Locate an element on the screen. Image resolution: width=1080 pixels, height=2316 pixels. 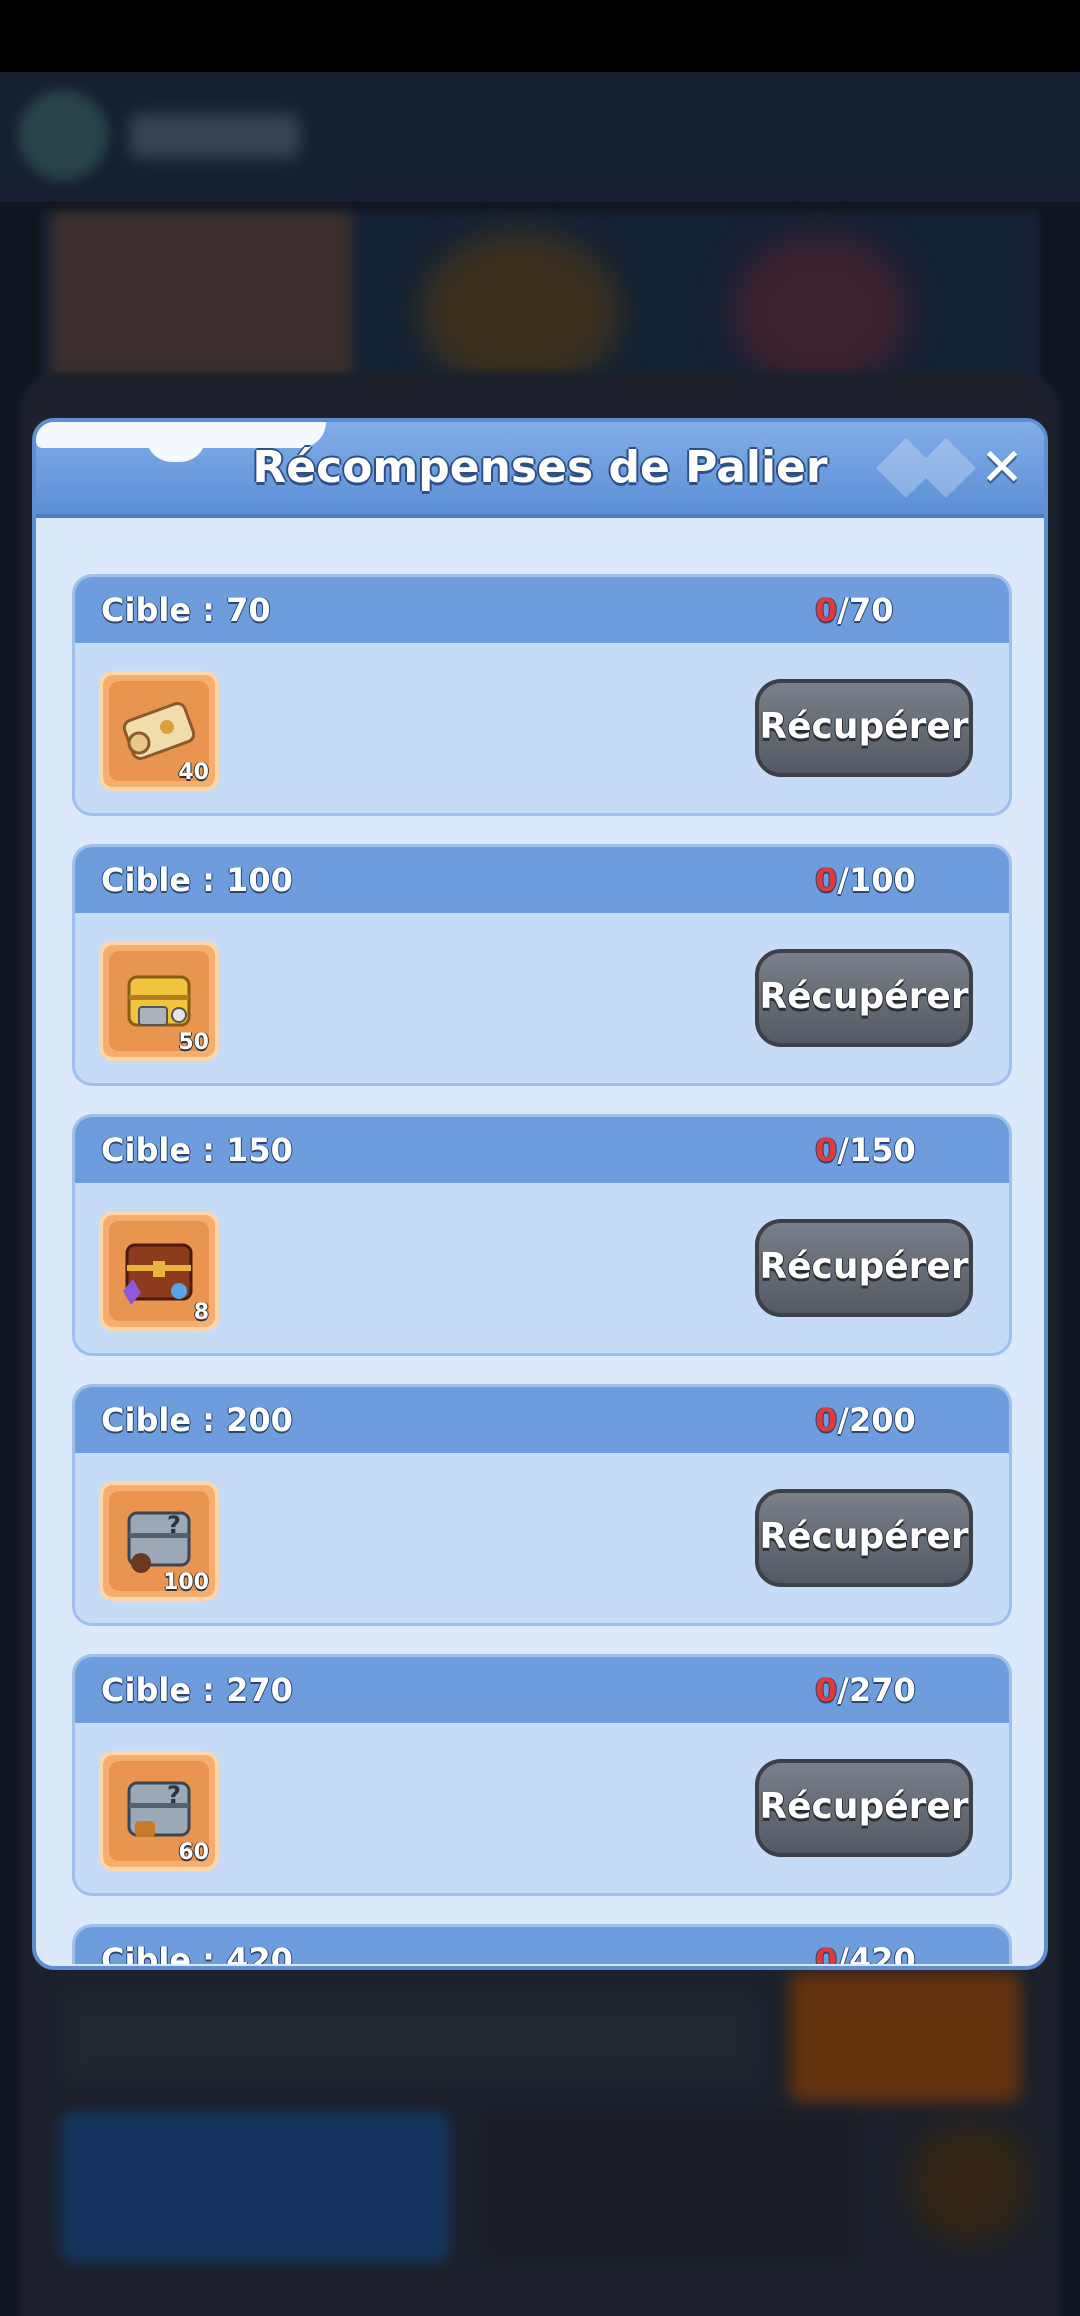
mystery-chest-icon: ? 100 is located at coordinates (159, 1541).